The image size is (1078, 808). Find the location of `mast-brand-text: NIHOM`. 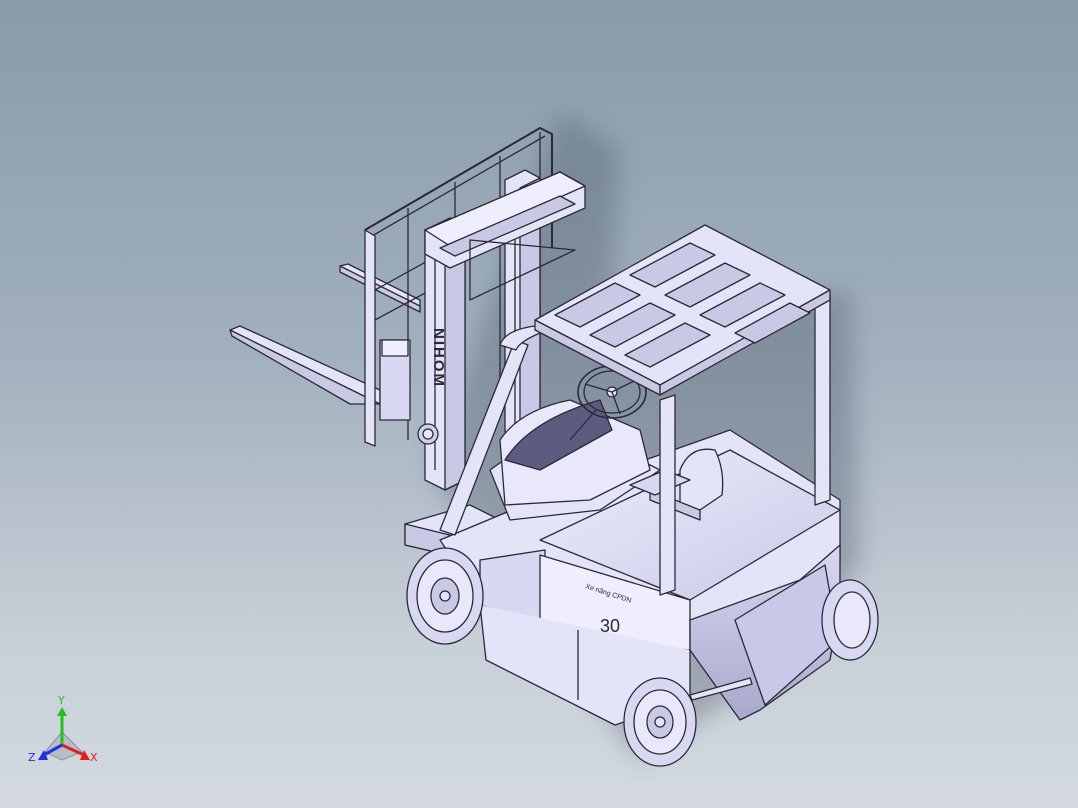

mast-brand-text: NIHOM is located at coordinates (438, 358).